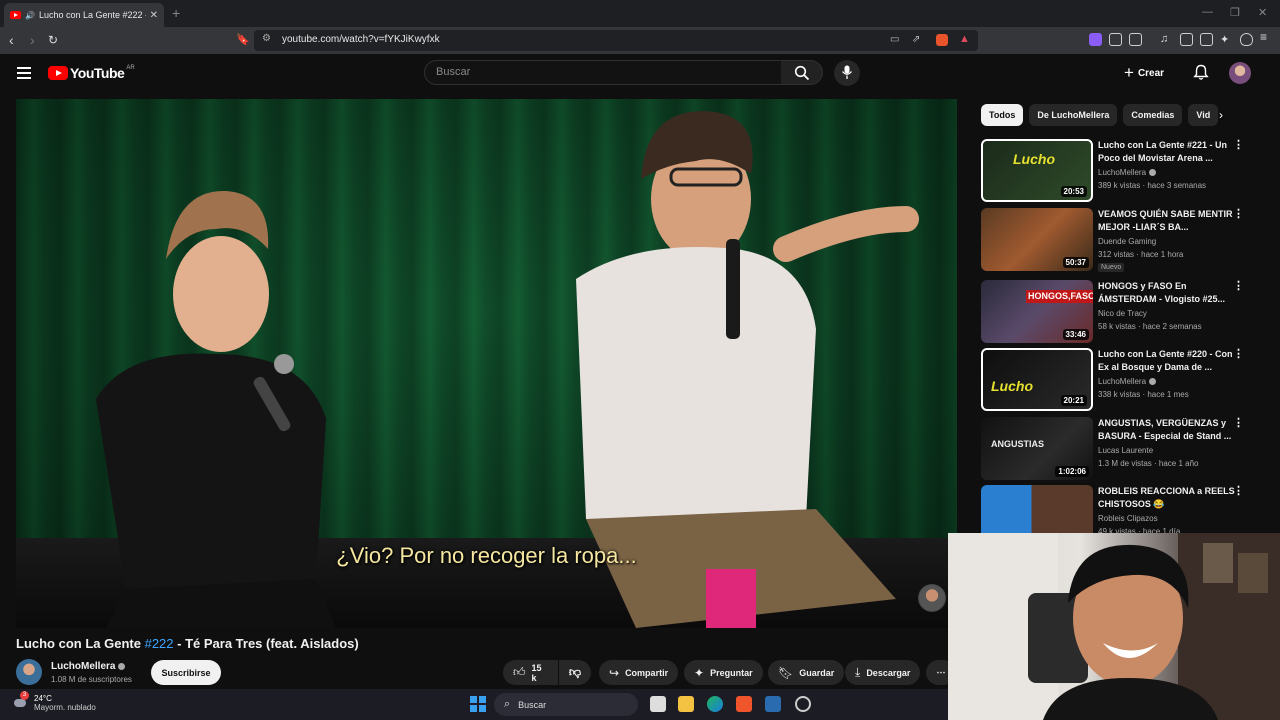 This screenshot has height=720, width=1280. Describe the element at coordinates (478, 704) in the screenshot. I see `windows-start-icon` at that location.